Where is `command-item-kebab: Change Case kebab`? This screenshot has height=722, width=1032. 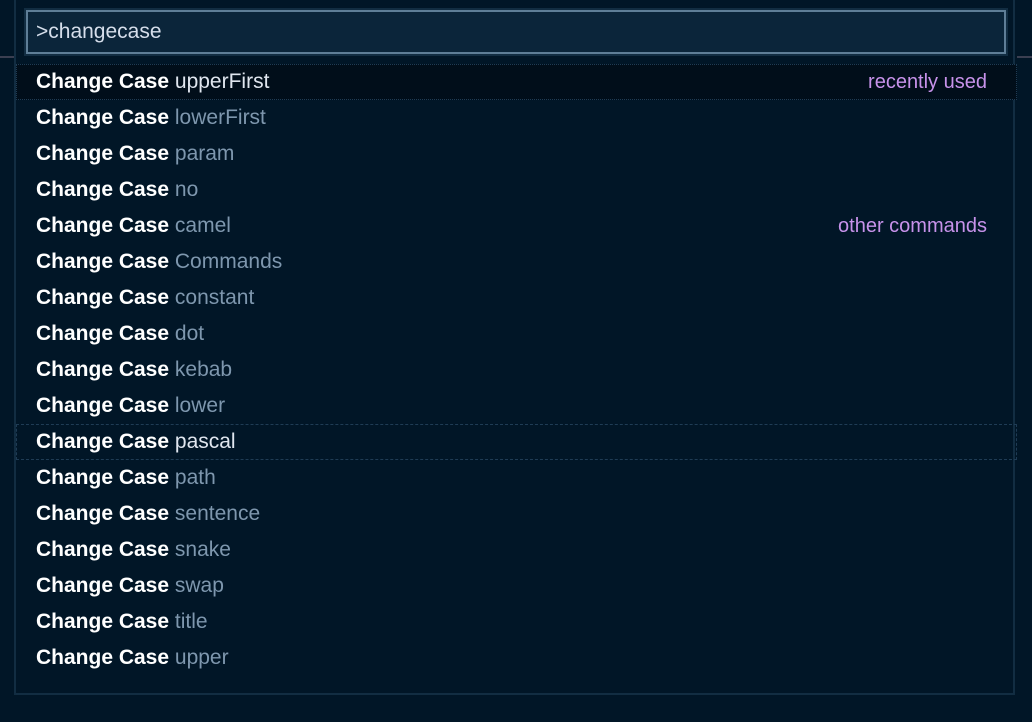
command-item-kebab: Change Case kebab is located at coordinates (516, 370).